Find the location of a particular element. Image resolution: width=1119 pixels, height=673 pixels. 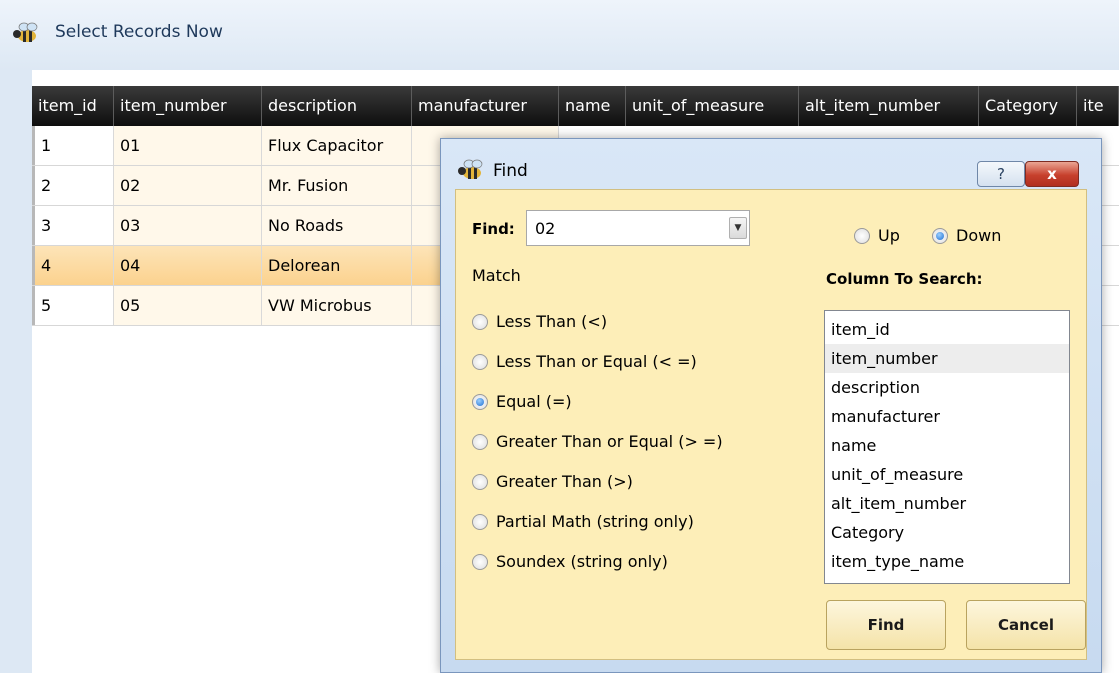

column-header-category: Category is located at coordinates (1028, 106).